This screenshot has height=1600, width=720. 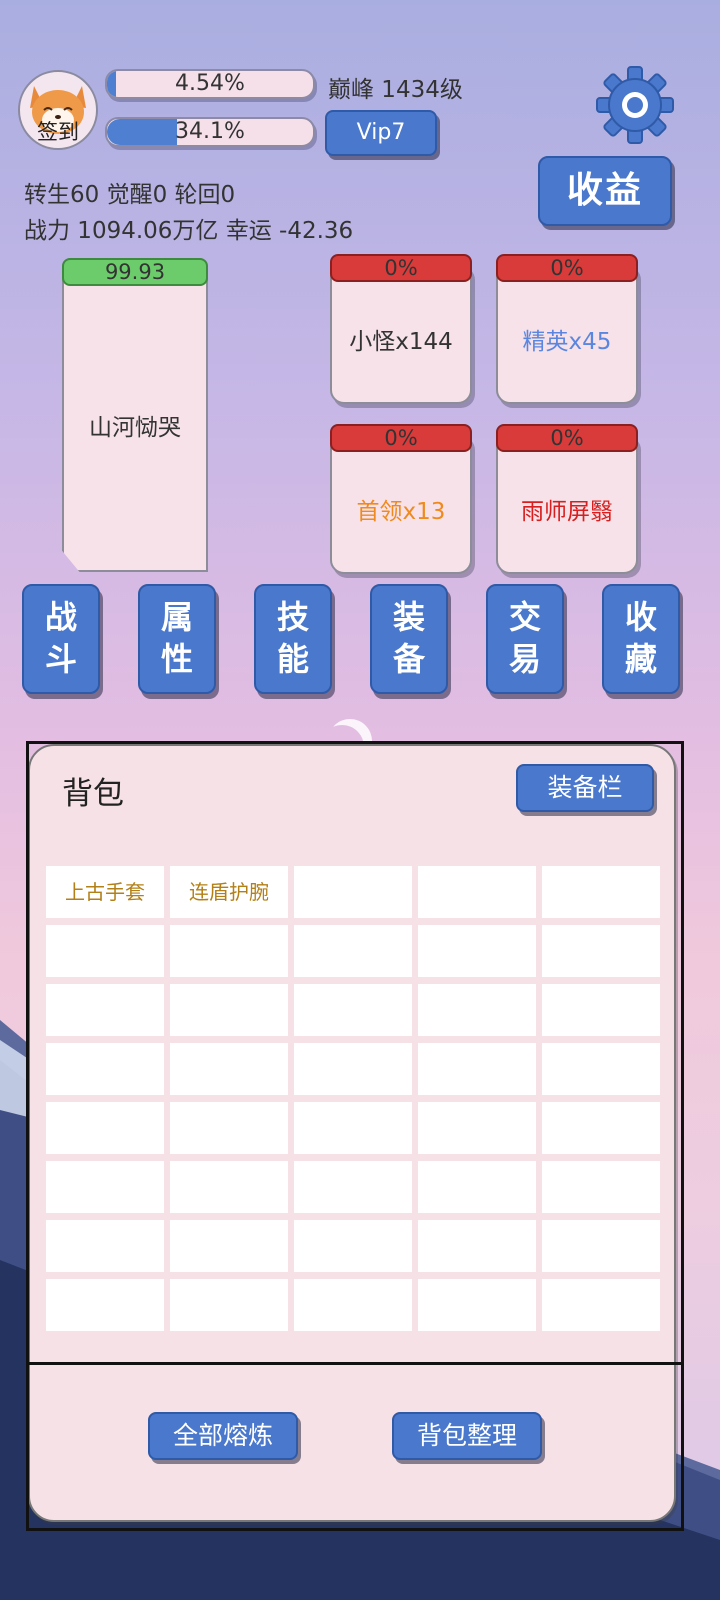 What do you see at coordinates (524, 617) in the screenshot?
I see `nav-char-1: 交` at bounding box center [524, 617].